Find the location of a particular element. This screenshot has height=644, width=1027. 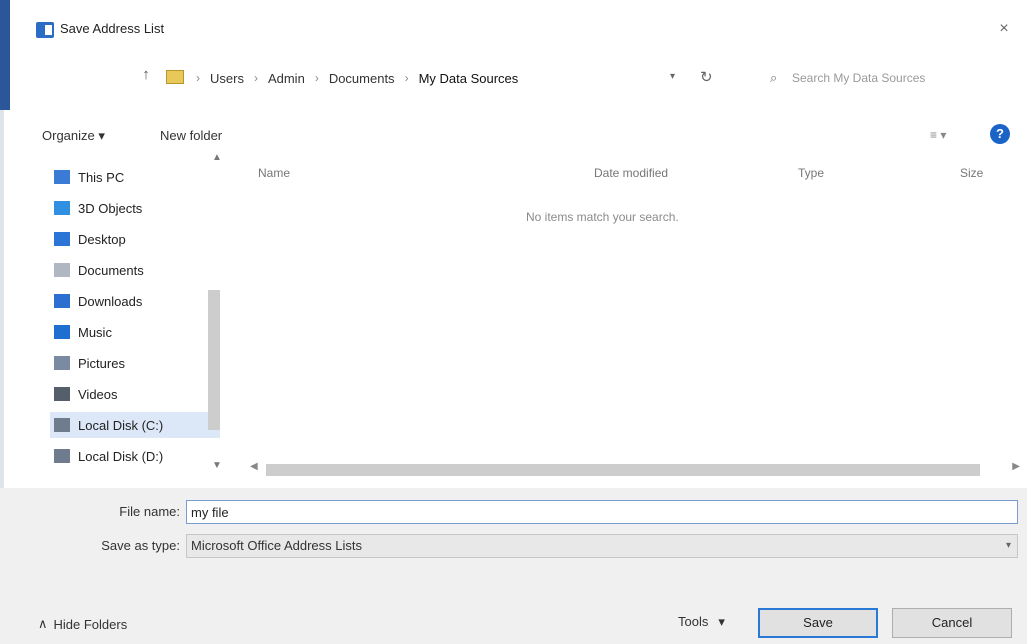

nav-item-label: Desktop is located at coordinates (102, 239).